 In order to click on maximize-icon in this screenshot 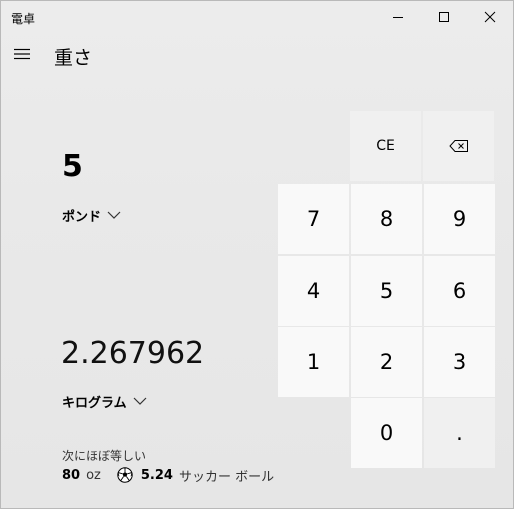, I will do `click(444, 17)`.